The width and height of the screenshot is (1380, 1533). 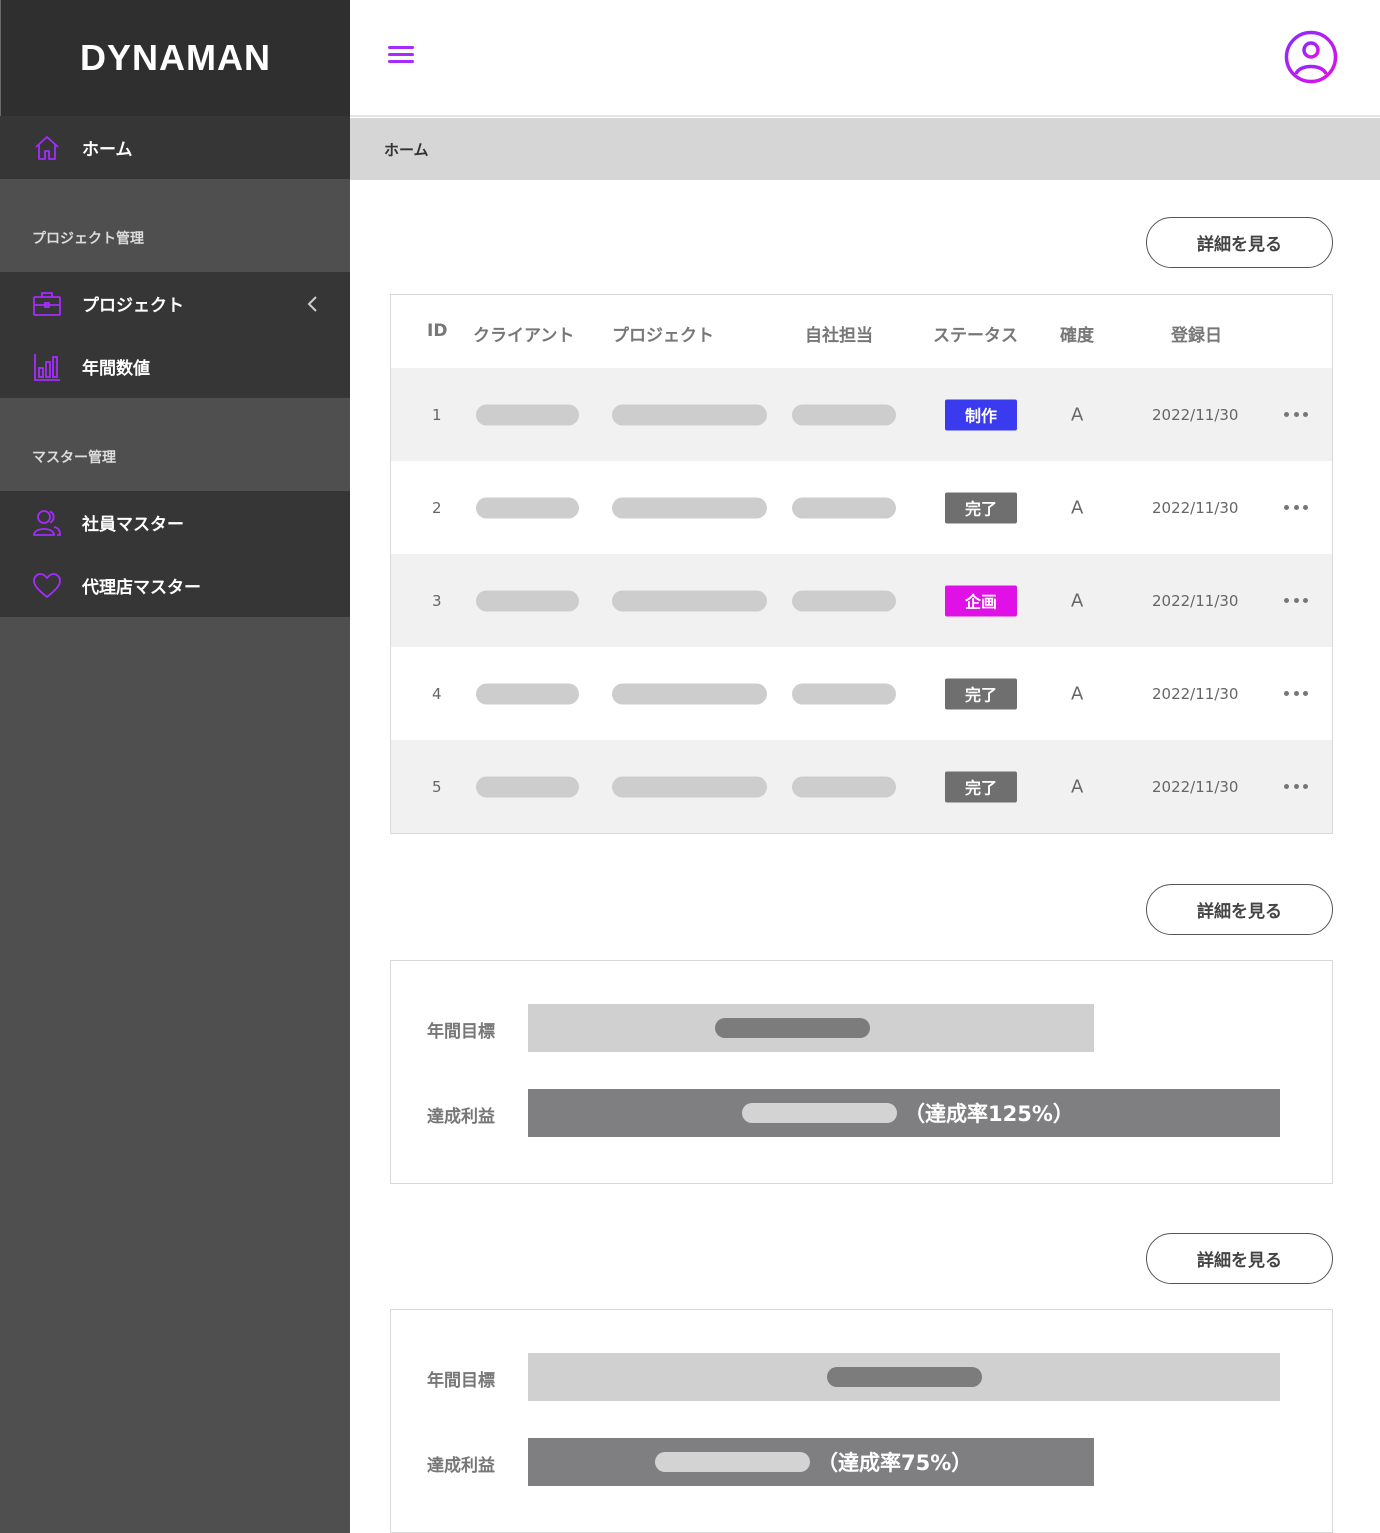 I want to click on sidebar-item-label: 年間数値, so click(x=116, y=369).